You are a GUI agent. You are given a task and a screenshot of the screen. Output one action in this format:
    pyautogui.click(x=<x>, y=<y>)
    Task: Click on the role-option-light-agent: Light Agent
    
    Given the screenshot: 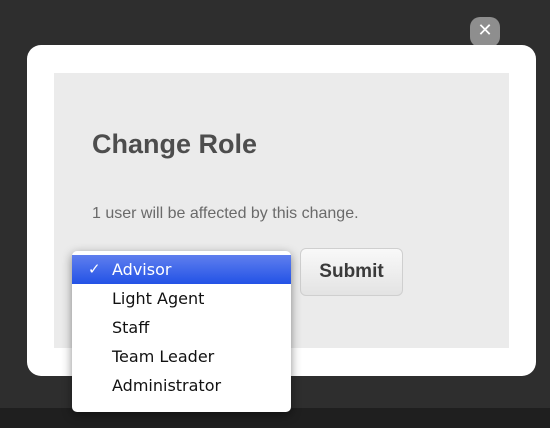 What is the action you would take?
    pyautogui.click(x=181, y=298)
    